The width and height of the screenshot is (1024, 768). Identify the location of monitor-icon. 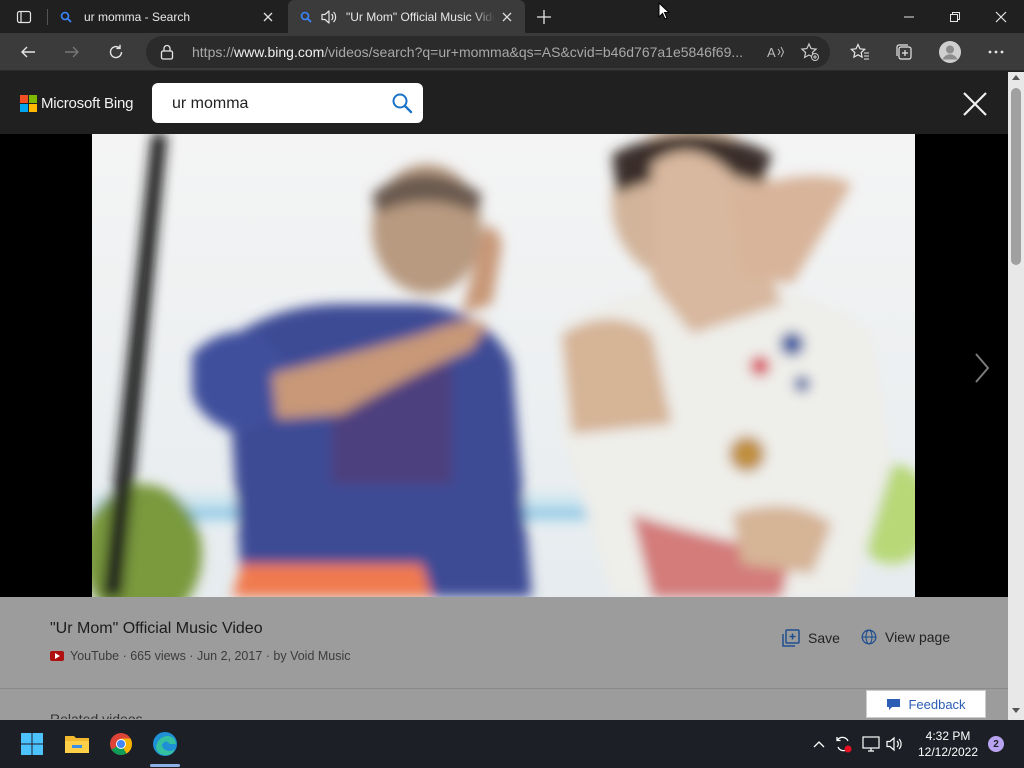
(871, 744).